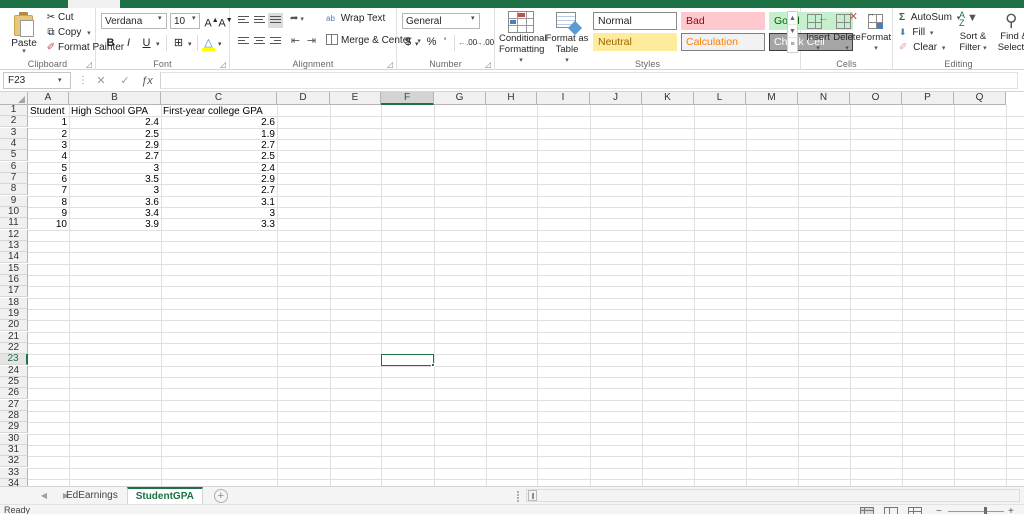 The width and height of the screenshot is (1024, 514). What do you see at coordinates (563, 98) in the screenshot?
I see `column-header-i: I` at bounding box center [563, 98].